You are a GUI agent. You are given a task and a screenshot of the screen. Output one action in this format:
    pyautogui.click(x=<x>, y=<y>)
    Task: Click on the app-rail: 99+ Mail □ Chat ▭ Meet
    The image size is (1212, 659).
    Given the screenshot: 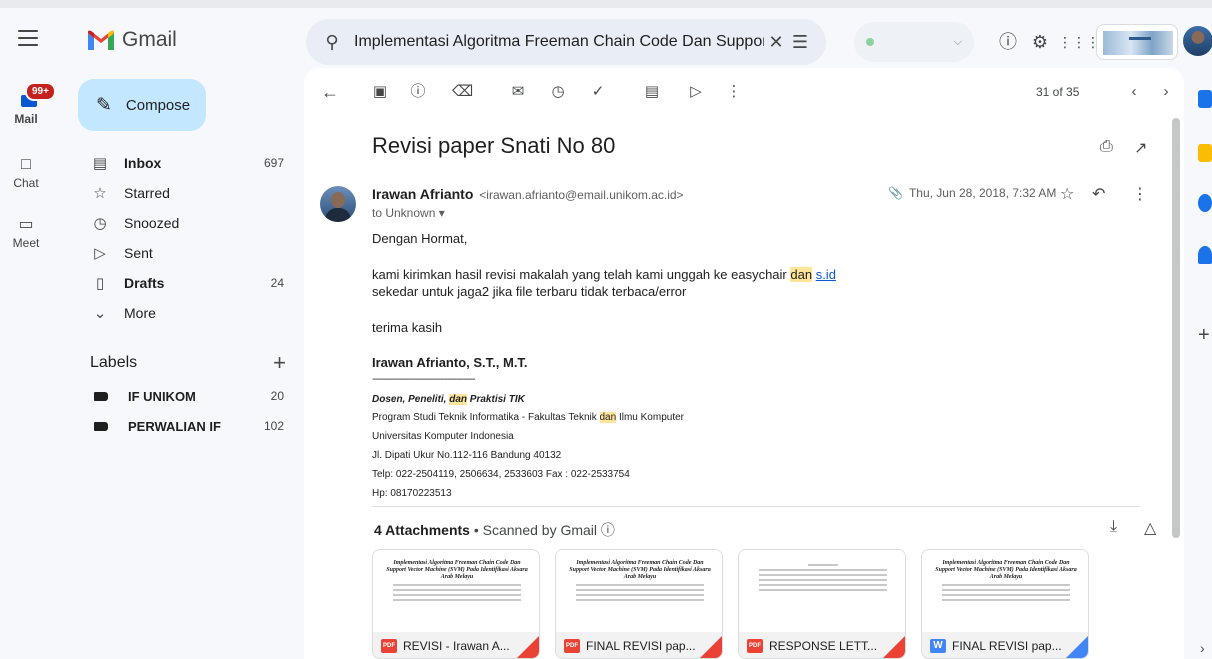 What is the action you would take?
    pyautogui.click(x=36, y=363)
    